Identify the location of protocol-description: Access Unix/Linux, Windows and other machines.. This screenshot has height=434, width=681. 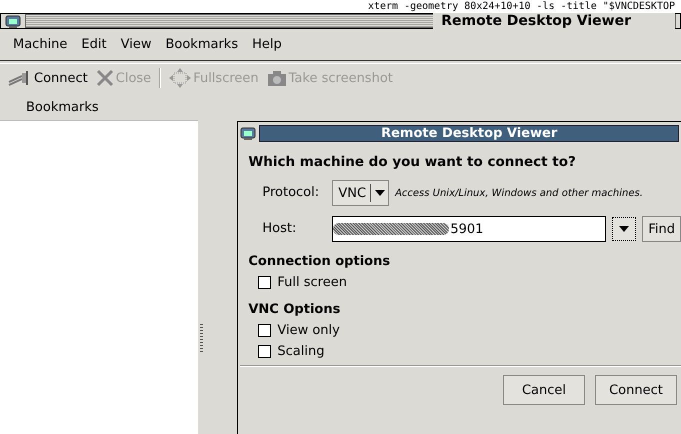
(519, 193).